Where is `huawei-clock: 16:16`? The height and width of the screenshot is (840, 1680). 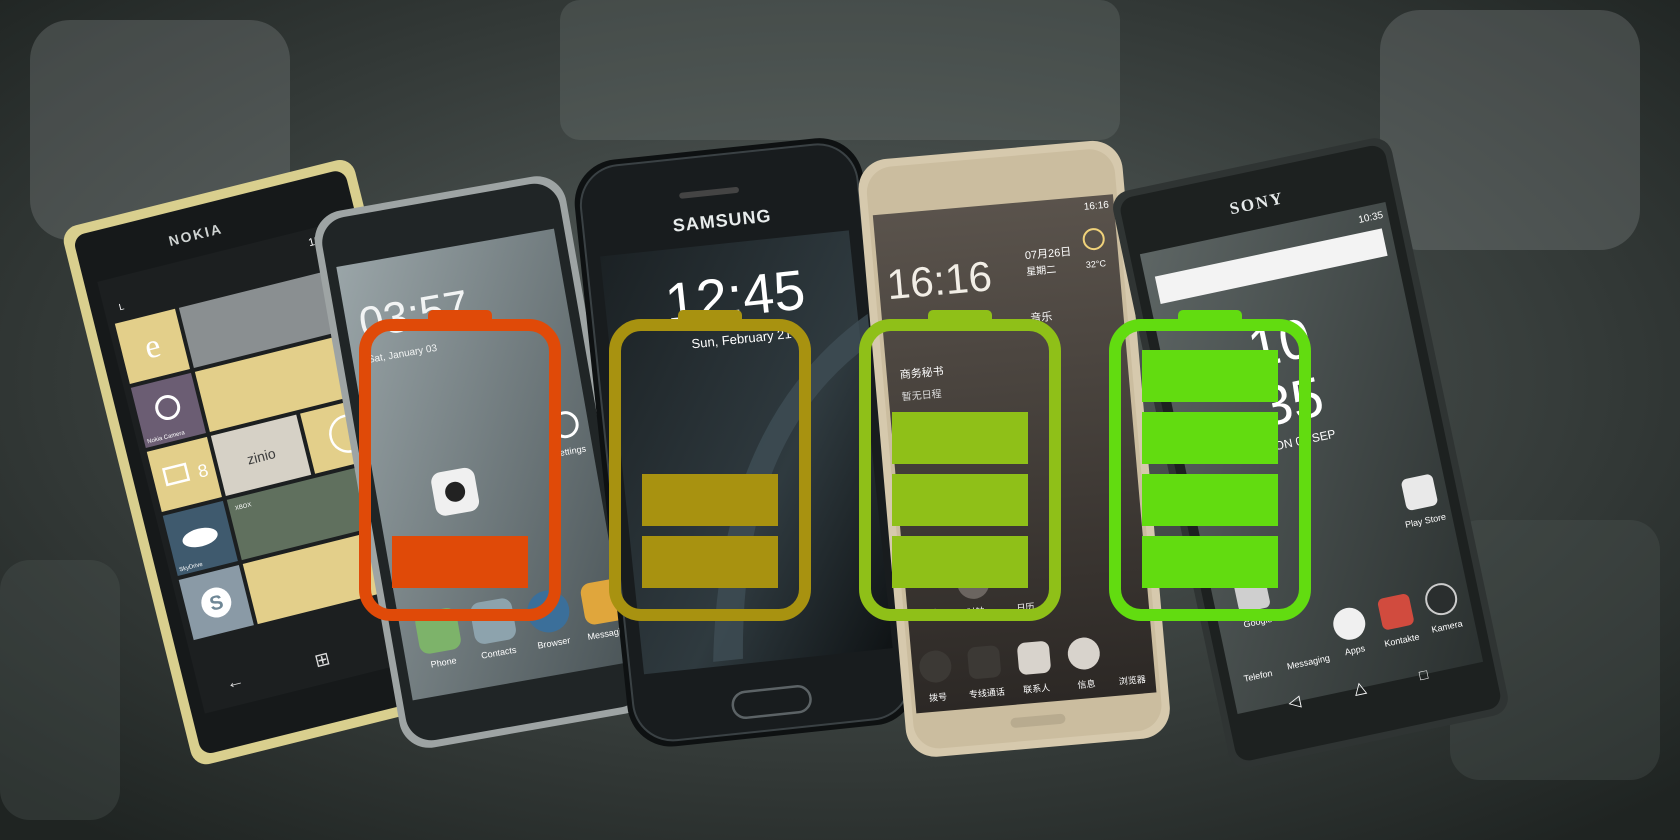 huawei-clock: 16:16 is located at coordinates (939, 280).